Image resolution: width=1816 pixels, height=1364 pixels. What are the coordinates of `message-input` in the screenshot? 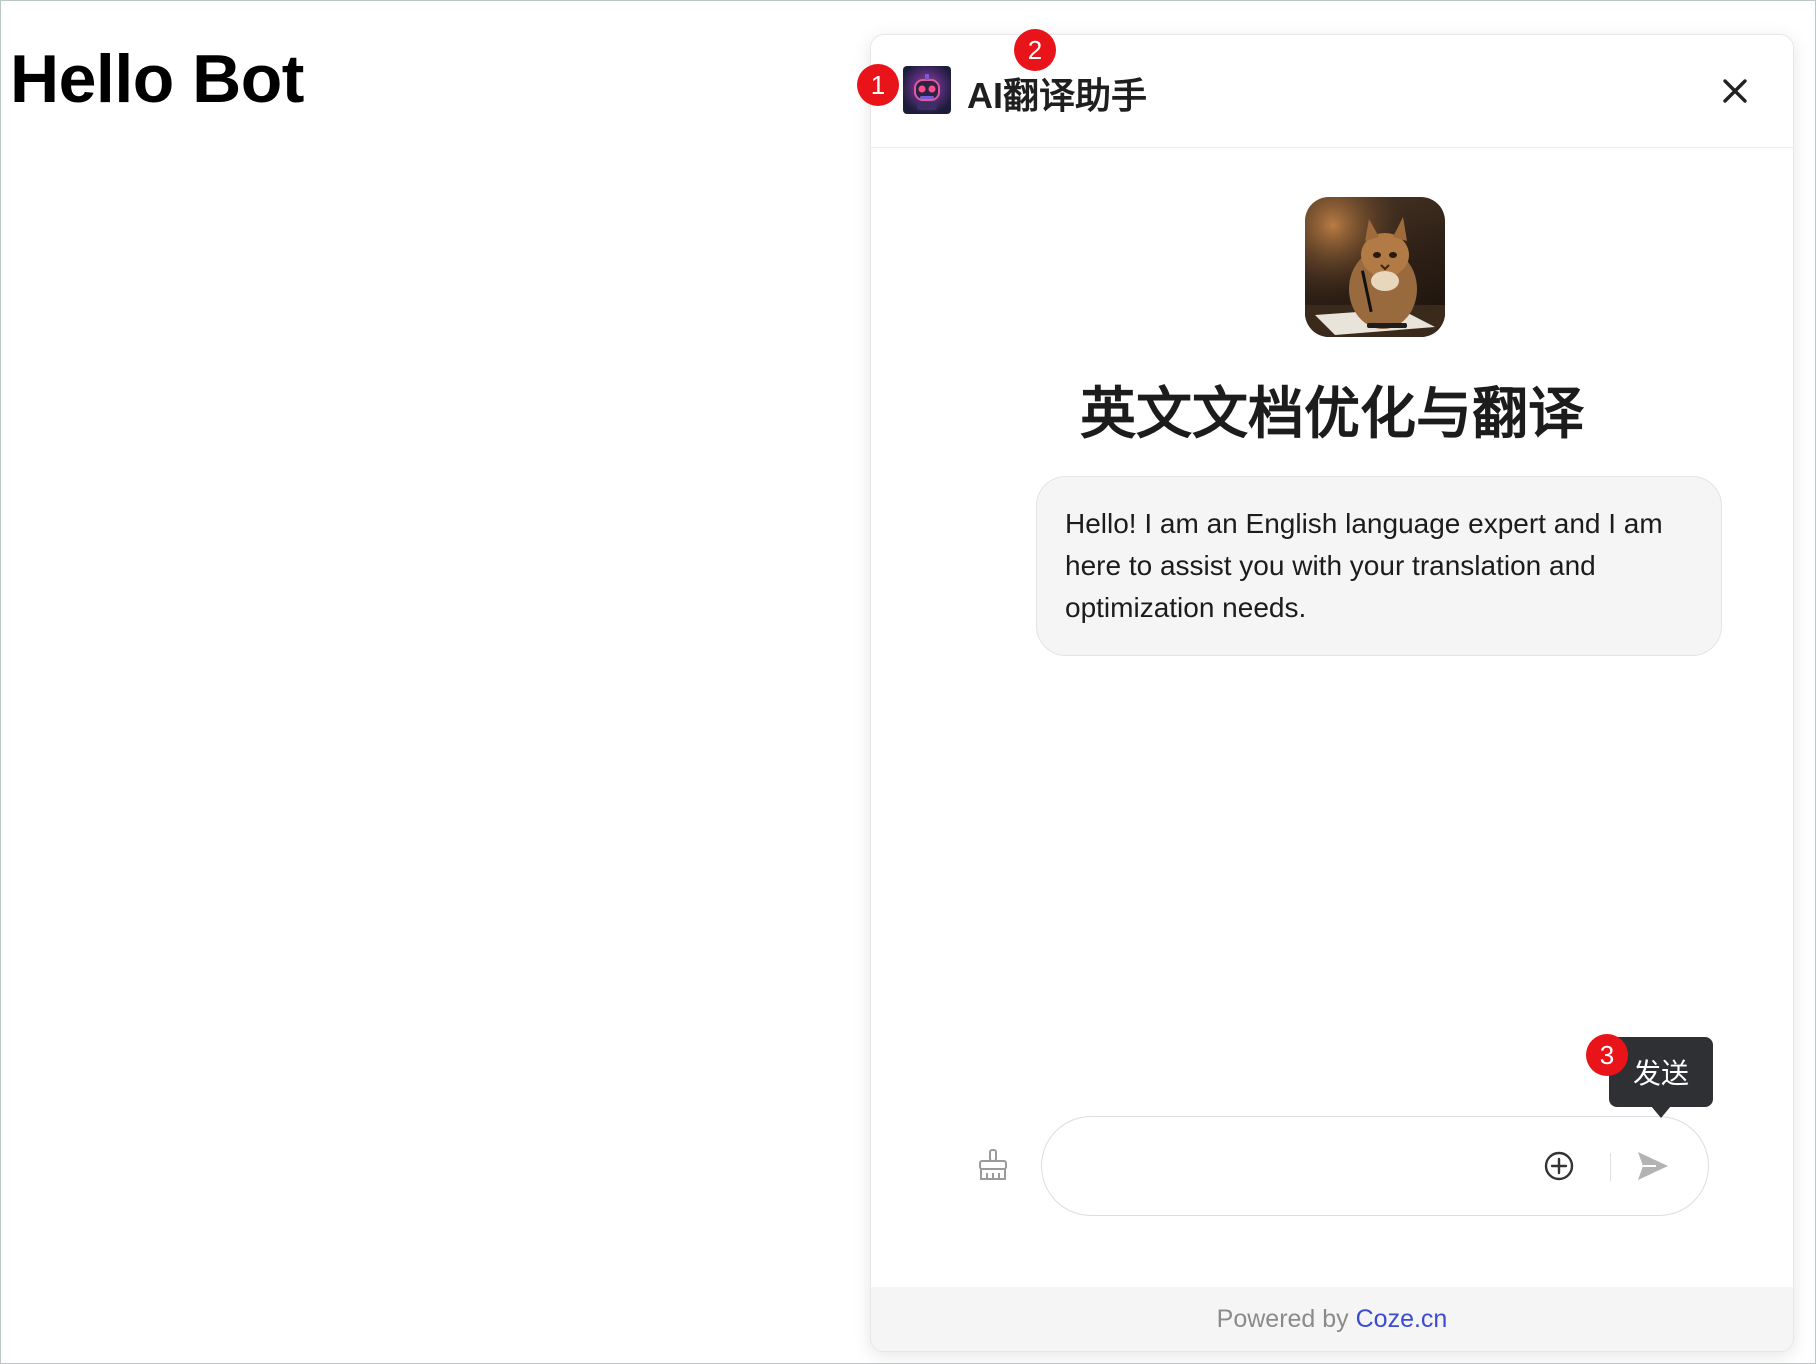 It's located at (1307, 1167).